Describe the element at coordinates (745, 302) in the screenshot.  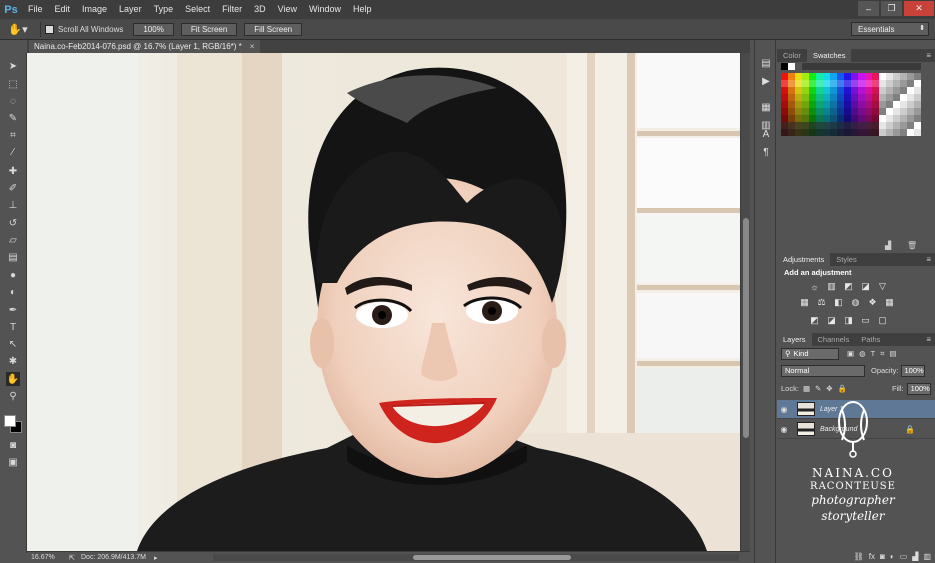
I see `vertical-scrollbar` at that location.